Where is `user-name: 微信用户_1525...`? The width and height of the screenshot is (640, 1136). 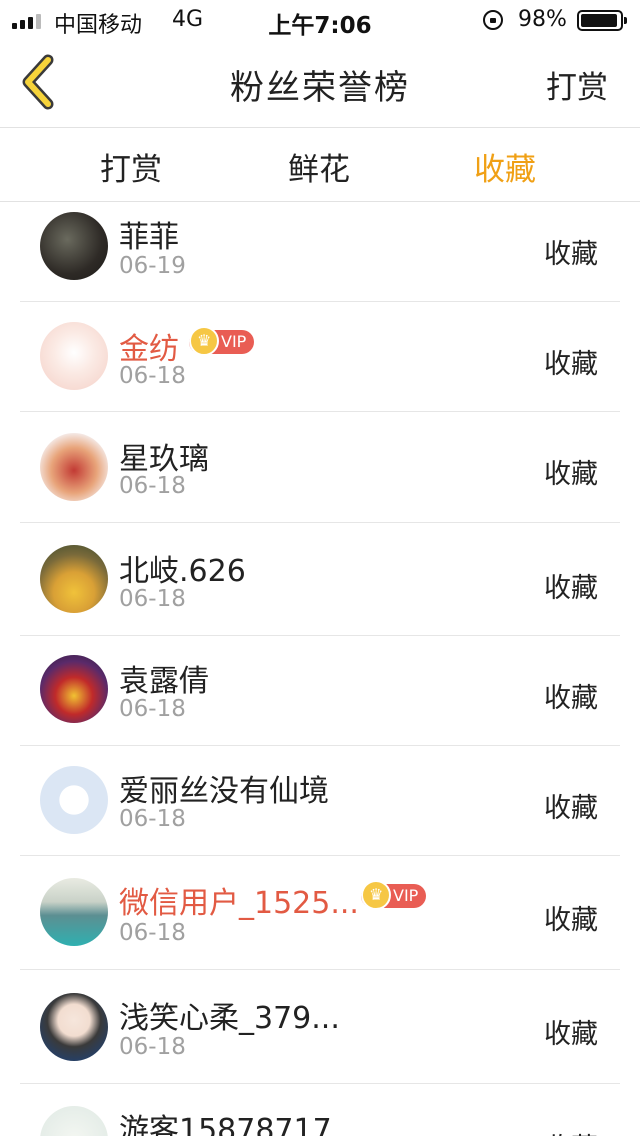
user-name: 微信用户_1525... is located at coordinates (239, 903).